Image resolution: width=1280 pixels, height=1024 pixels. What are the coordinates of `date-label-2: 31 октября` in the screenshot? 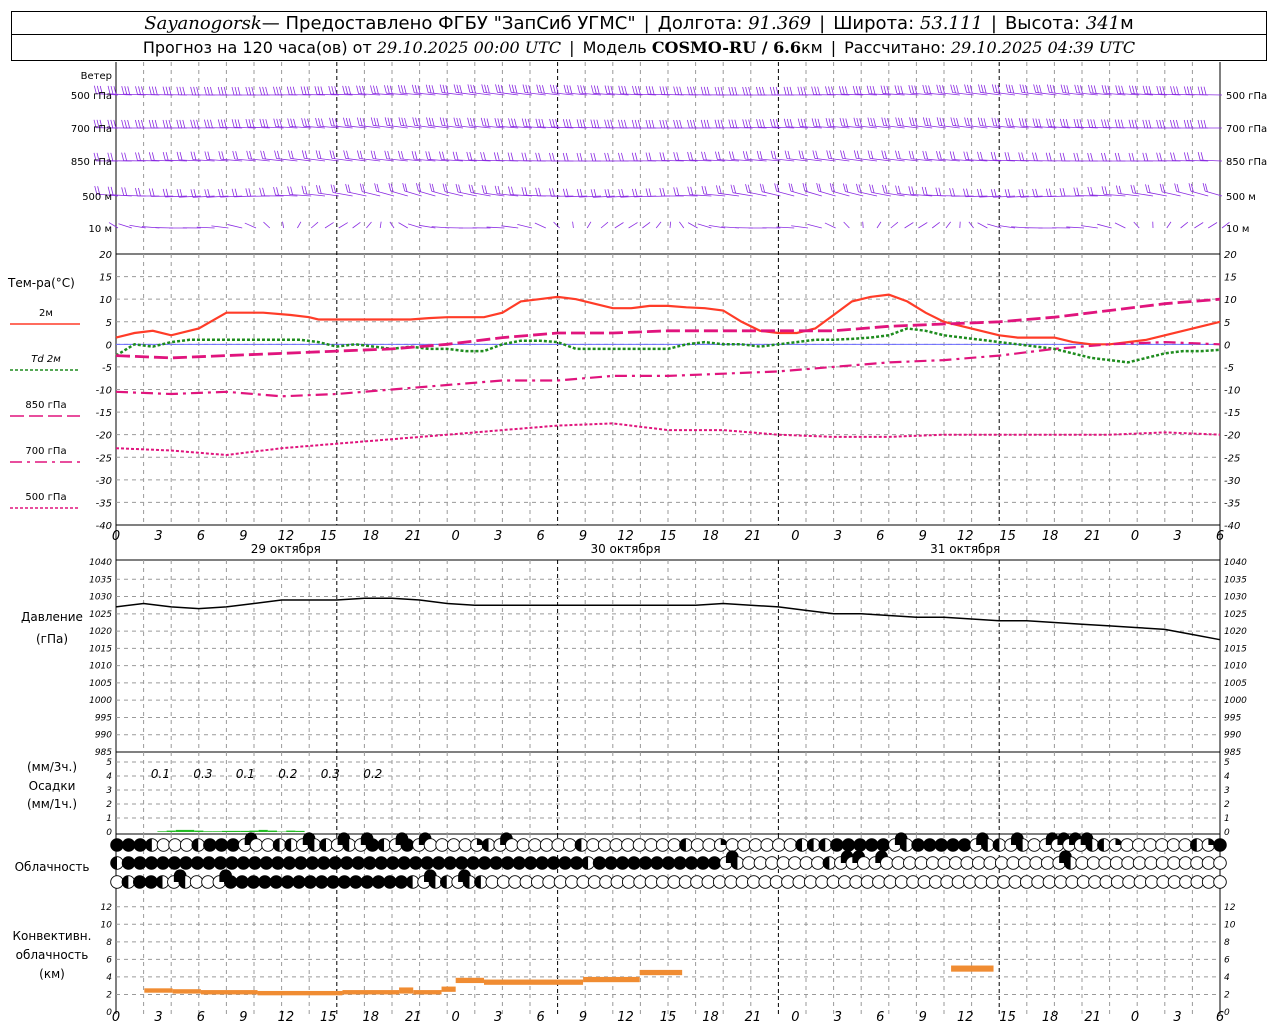 It's located at (965, 549).